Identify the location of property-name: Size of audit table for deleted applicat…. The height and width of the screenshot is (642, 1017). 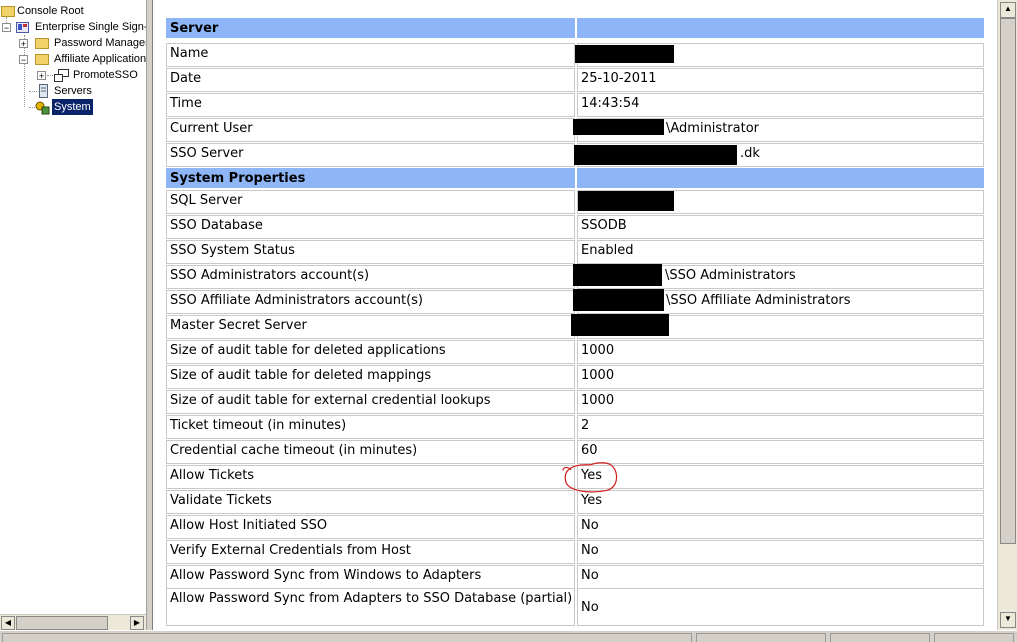
(370, 352).